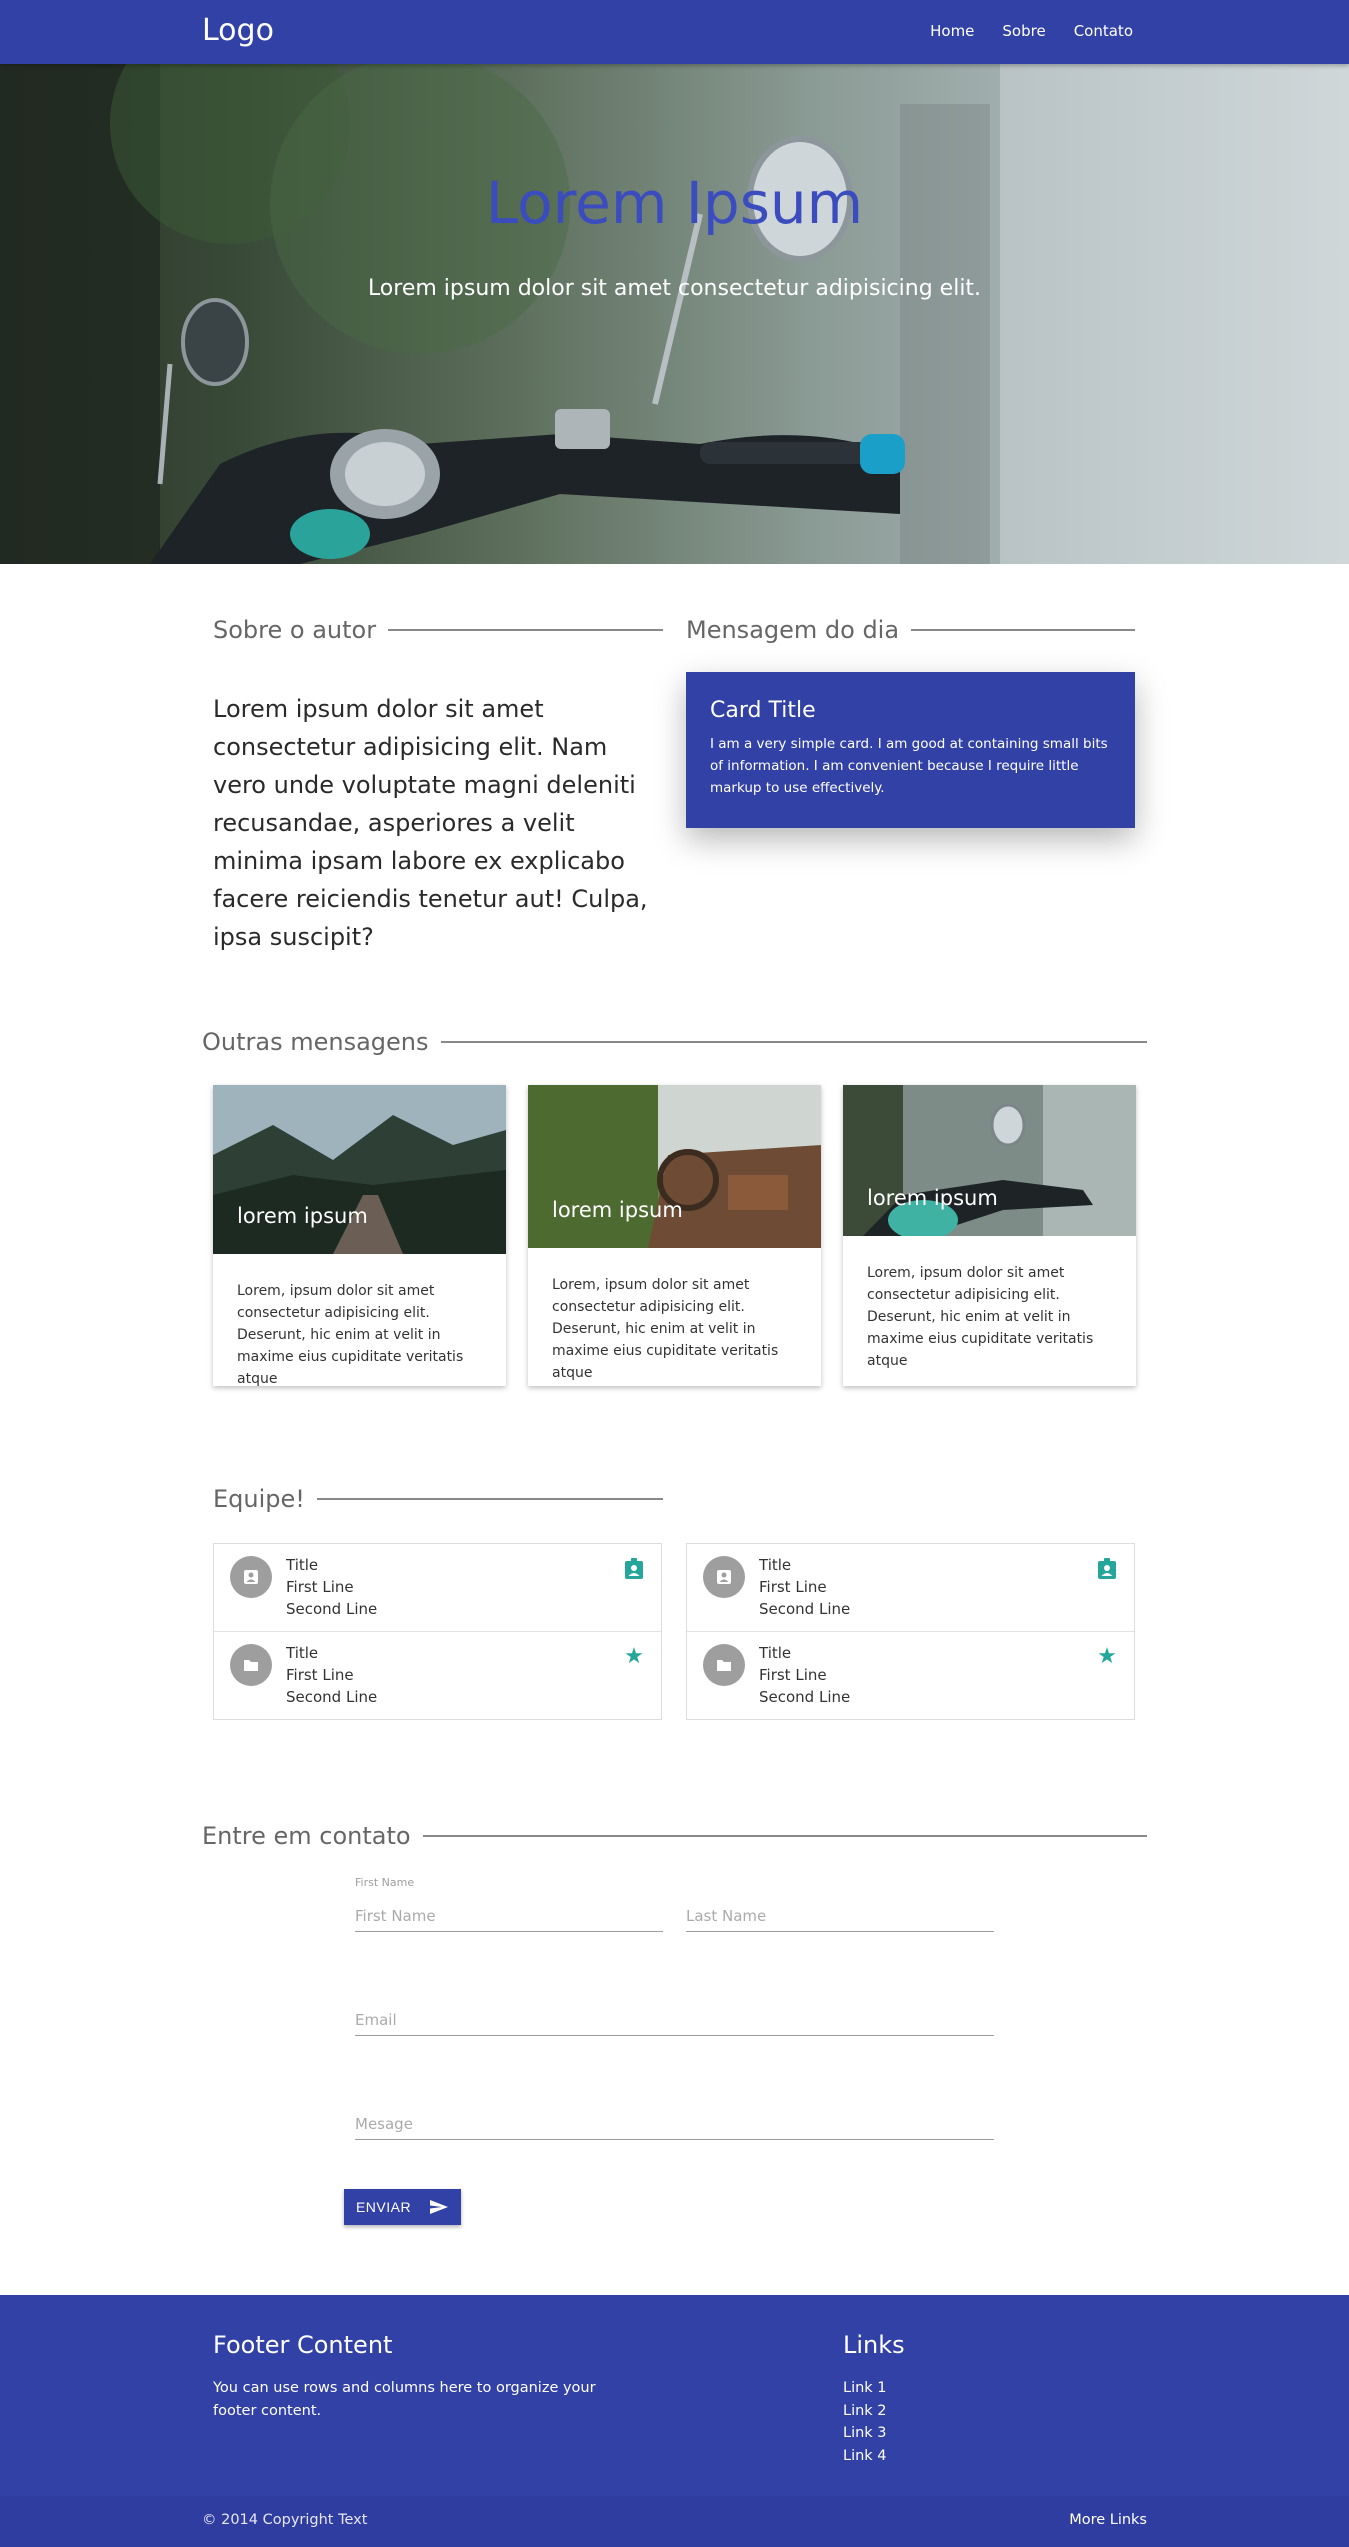 This screenshot has width=1349, height=2547. Describe the element at coordinates (259, 1499) in the screenshot. I see `team-heading: Equipe!` at that location.